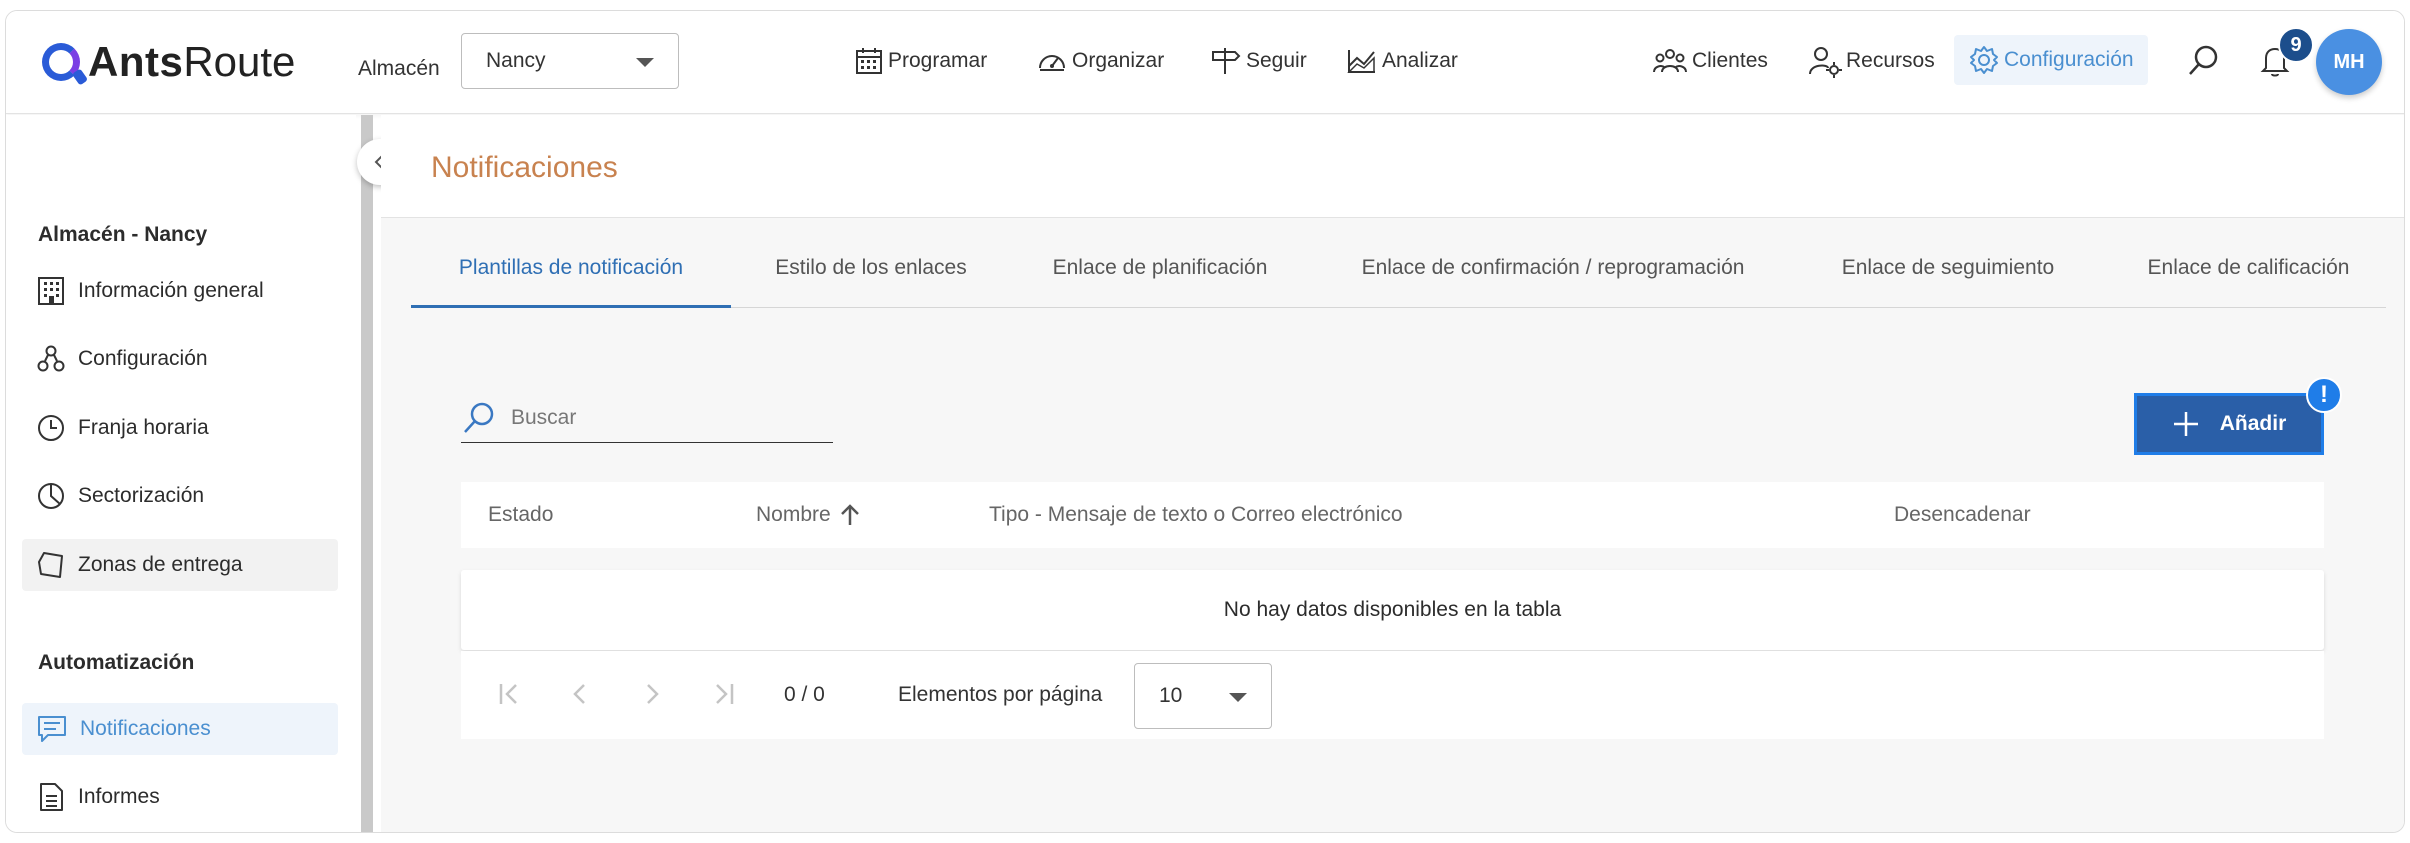  I want to click on last-page-icon, so click(723, 694).